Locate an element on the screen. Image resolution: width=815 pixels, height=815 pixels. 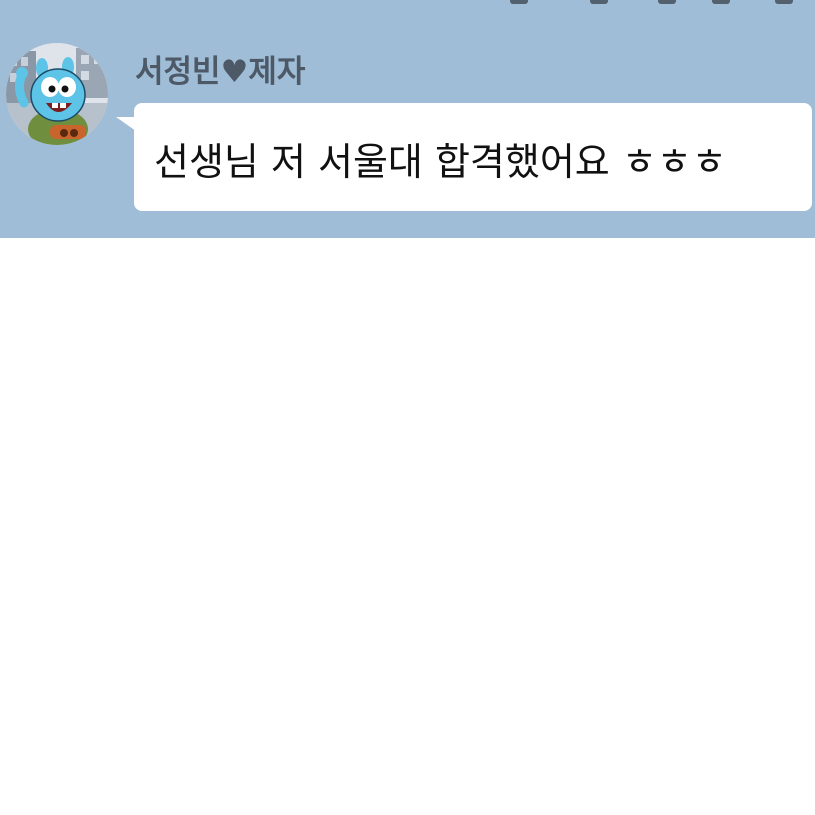
sender-avatar is located at coordinates (57, 94).